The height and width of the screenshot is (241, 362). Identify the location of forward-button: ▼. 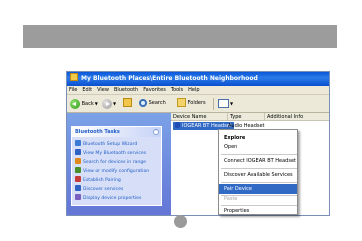
(109, 103).